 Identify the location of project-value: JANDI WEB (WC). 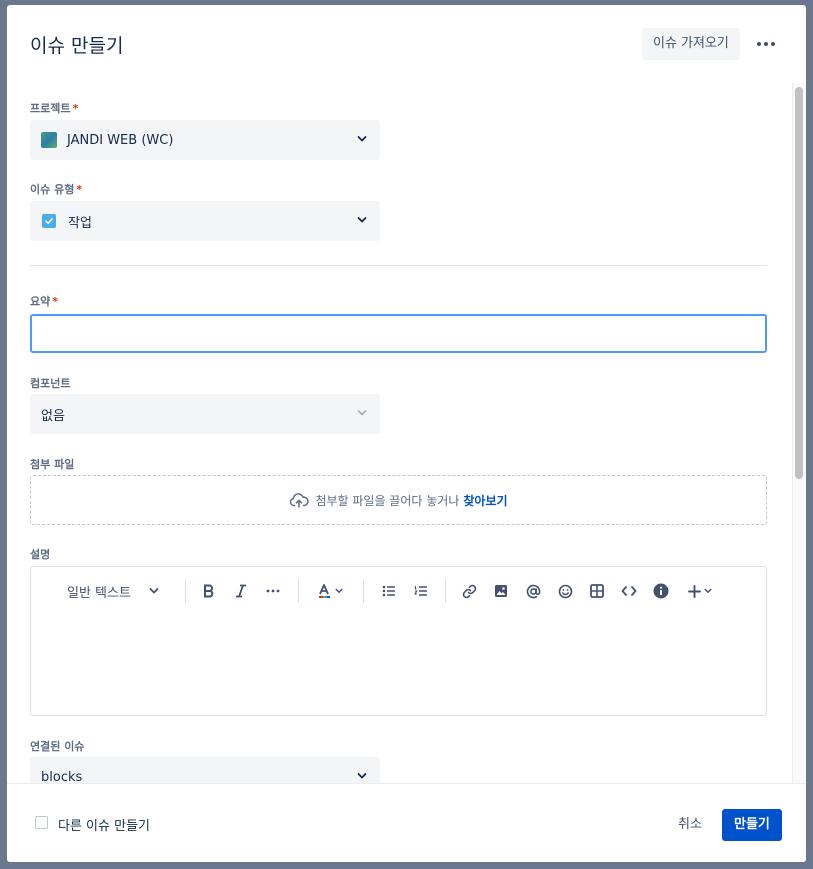
(120, 140).